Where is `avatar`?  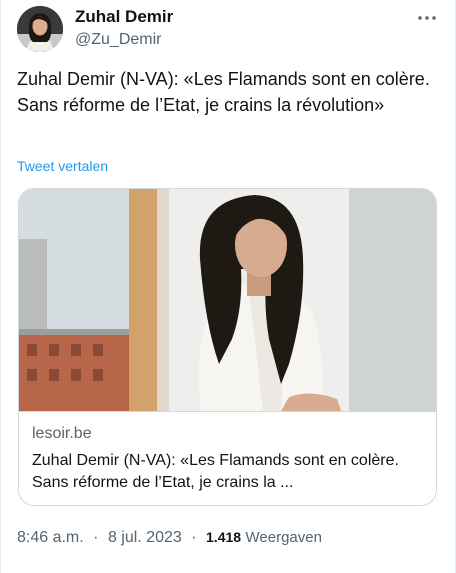
avatar is located at coordinates (40, 29).